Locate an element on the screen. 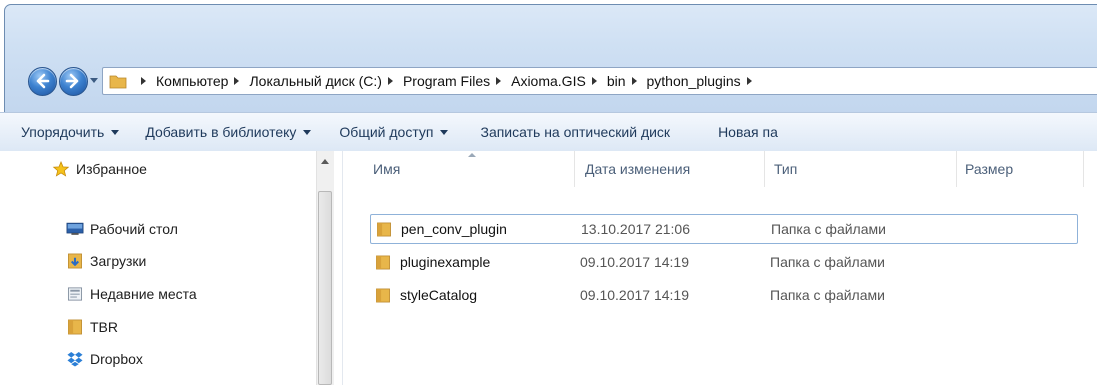  share-button: Общий доступ is located at coordinates (394, 132).